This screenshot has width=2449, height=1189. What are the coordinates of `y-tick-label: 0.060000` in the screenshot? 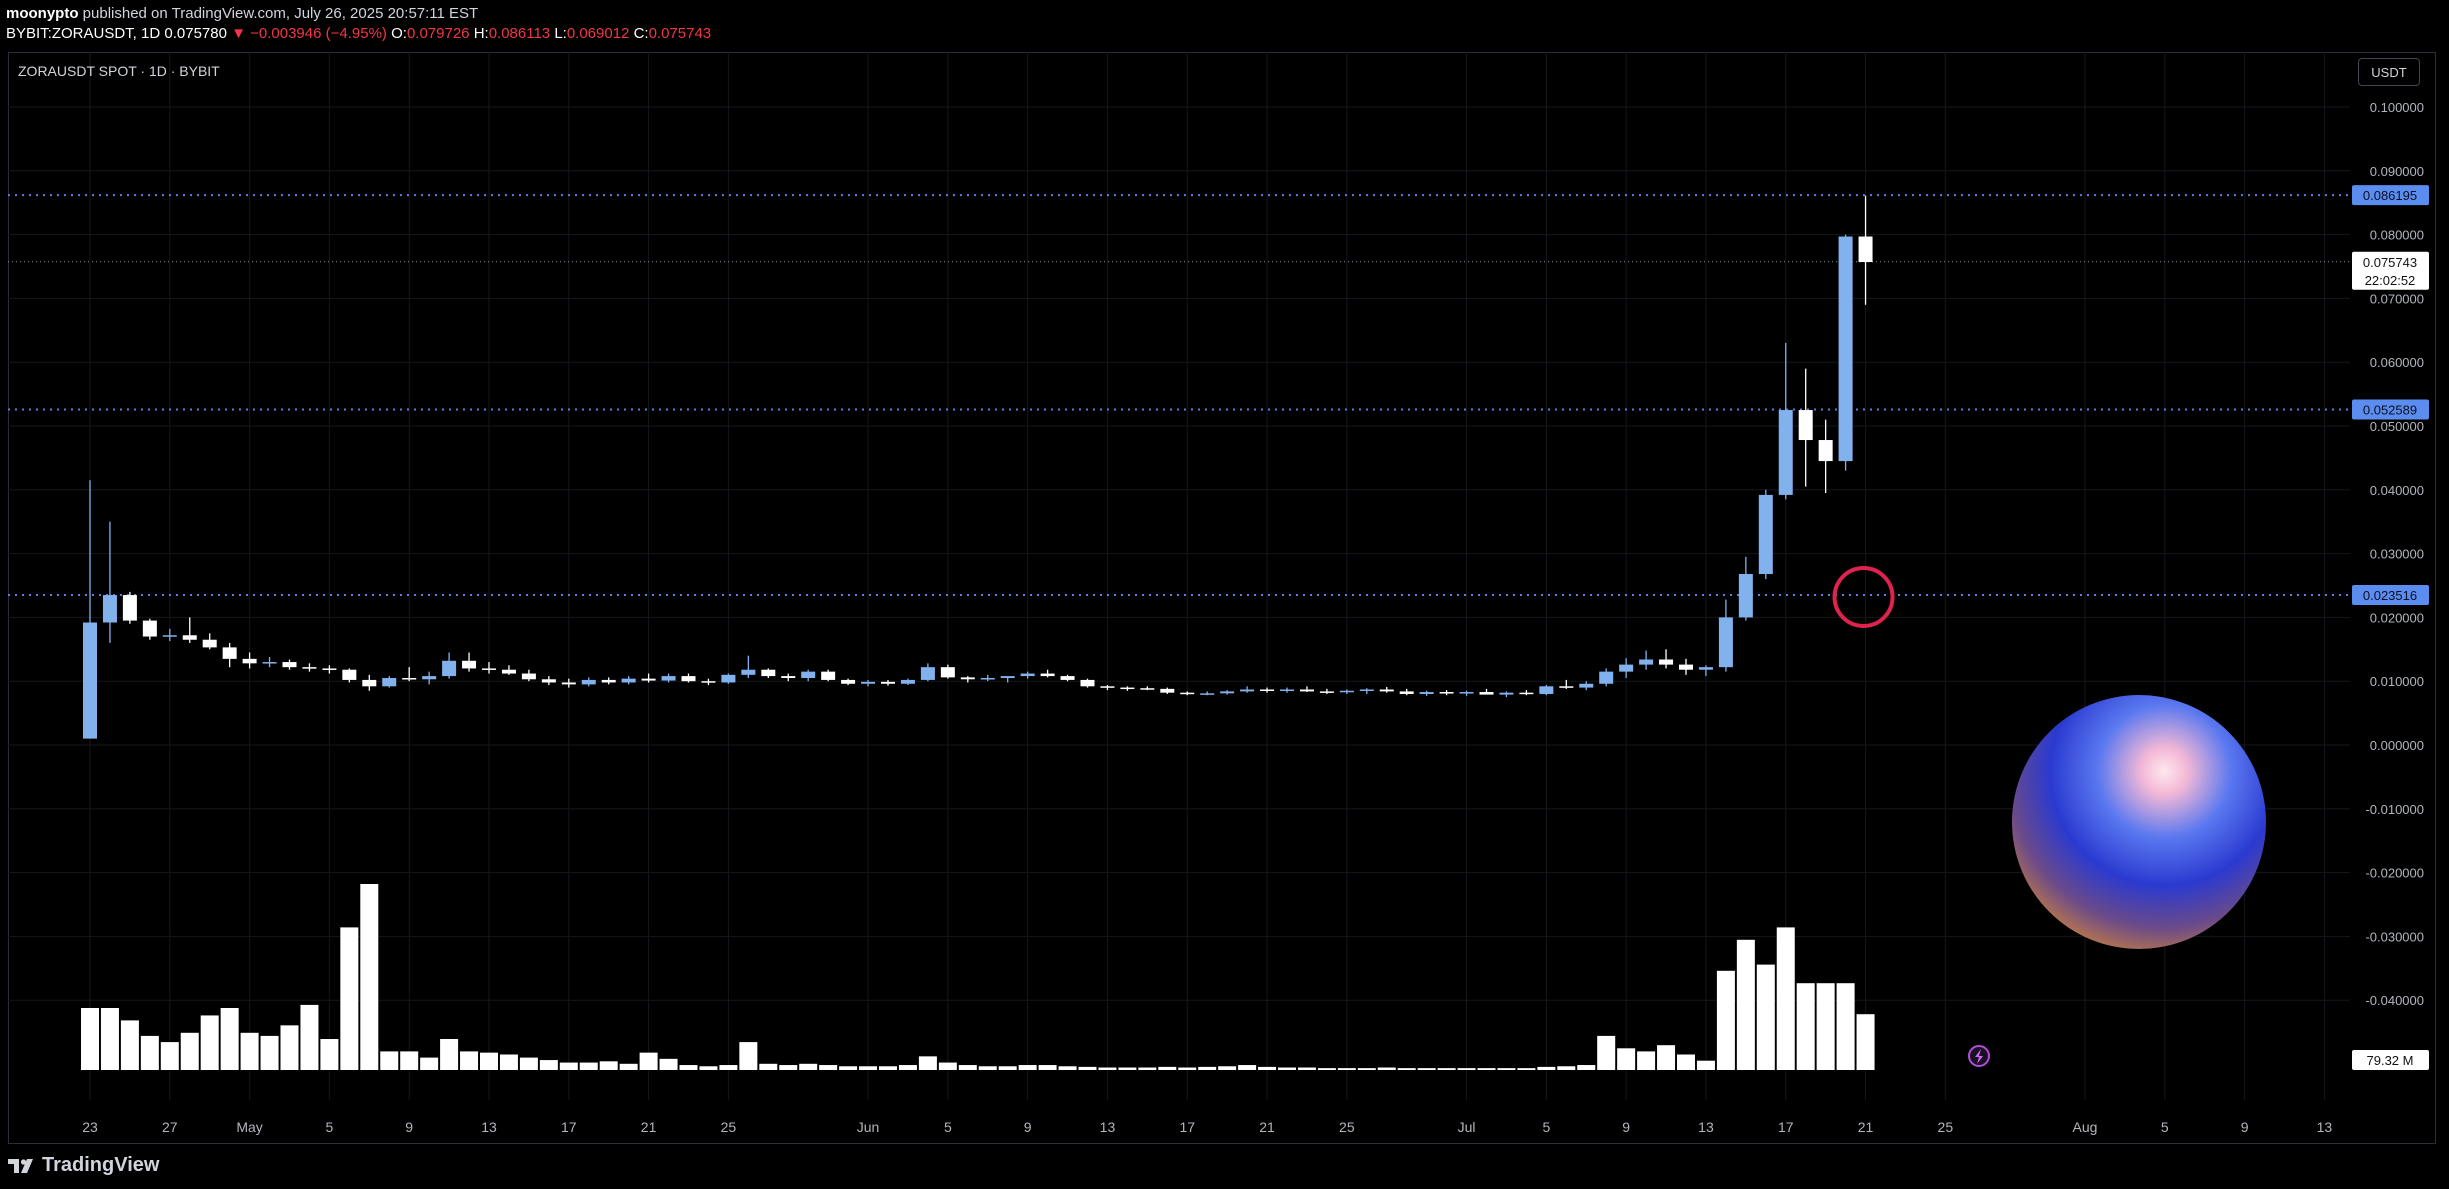 It's located at (2397, 362).